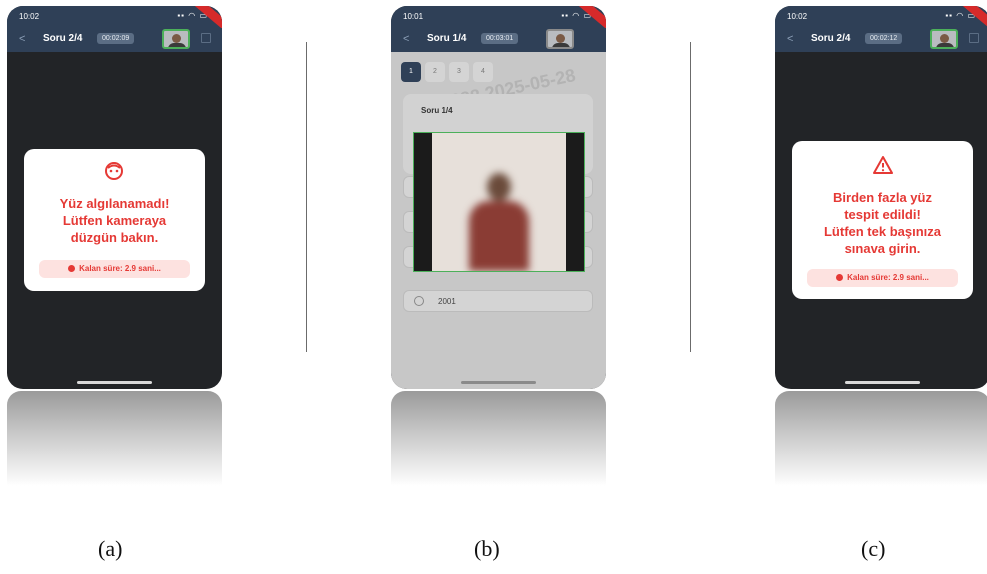  What do you see at coordinates (487, 548) in the screenshot?
I see `caption-b: (b)` at bounding box center [487, 548].